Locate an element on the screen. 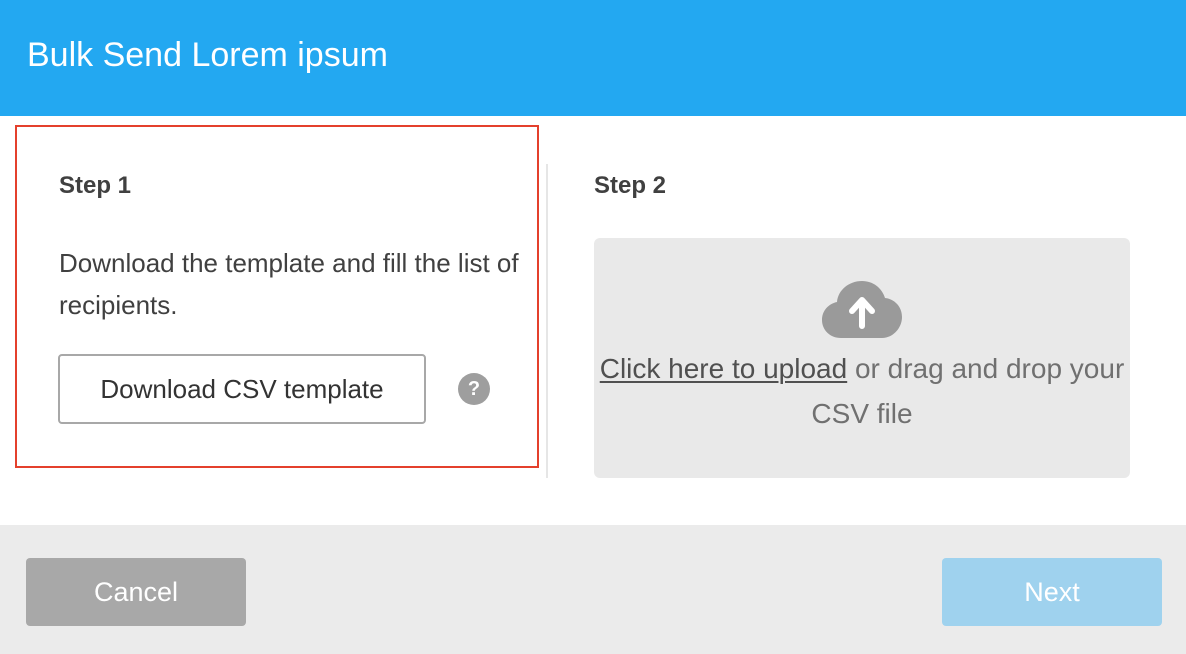  help-icon: ? is located at coordinates (474, 389).